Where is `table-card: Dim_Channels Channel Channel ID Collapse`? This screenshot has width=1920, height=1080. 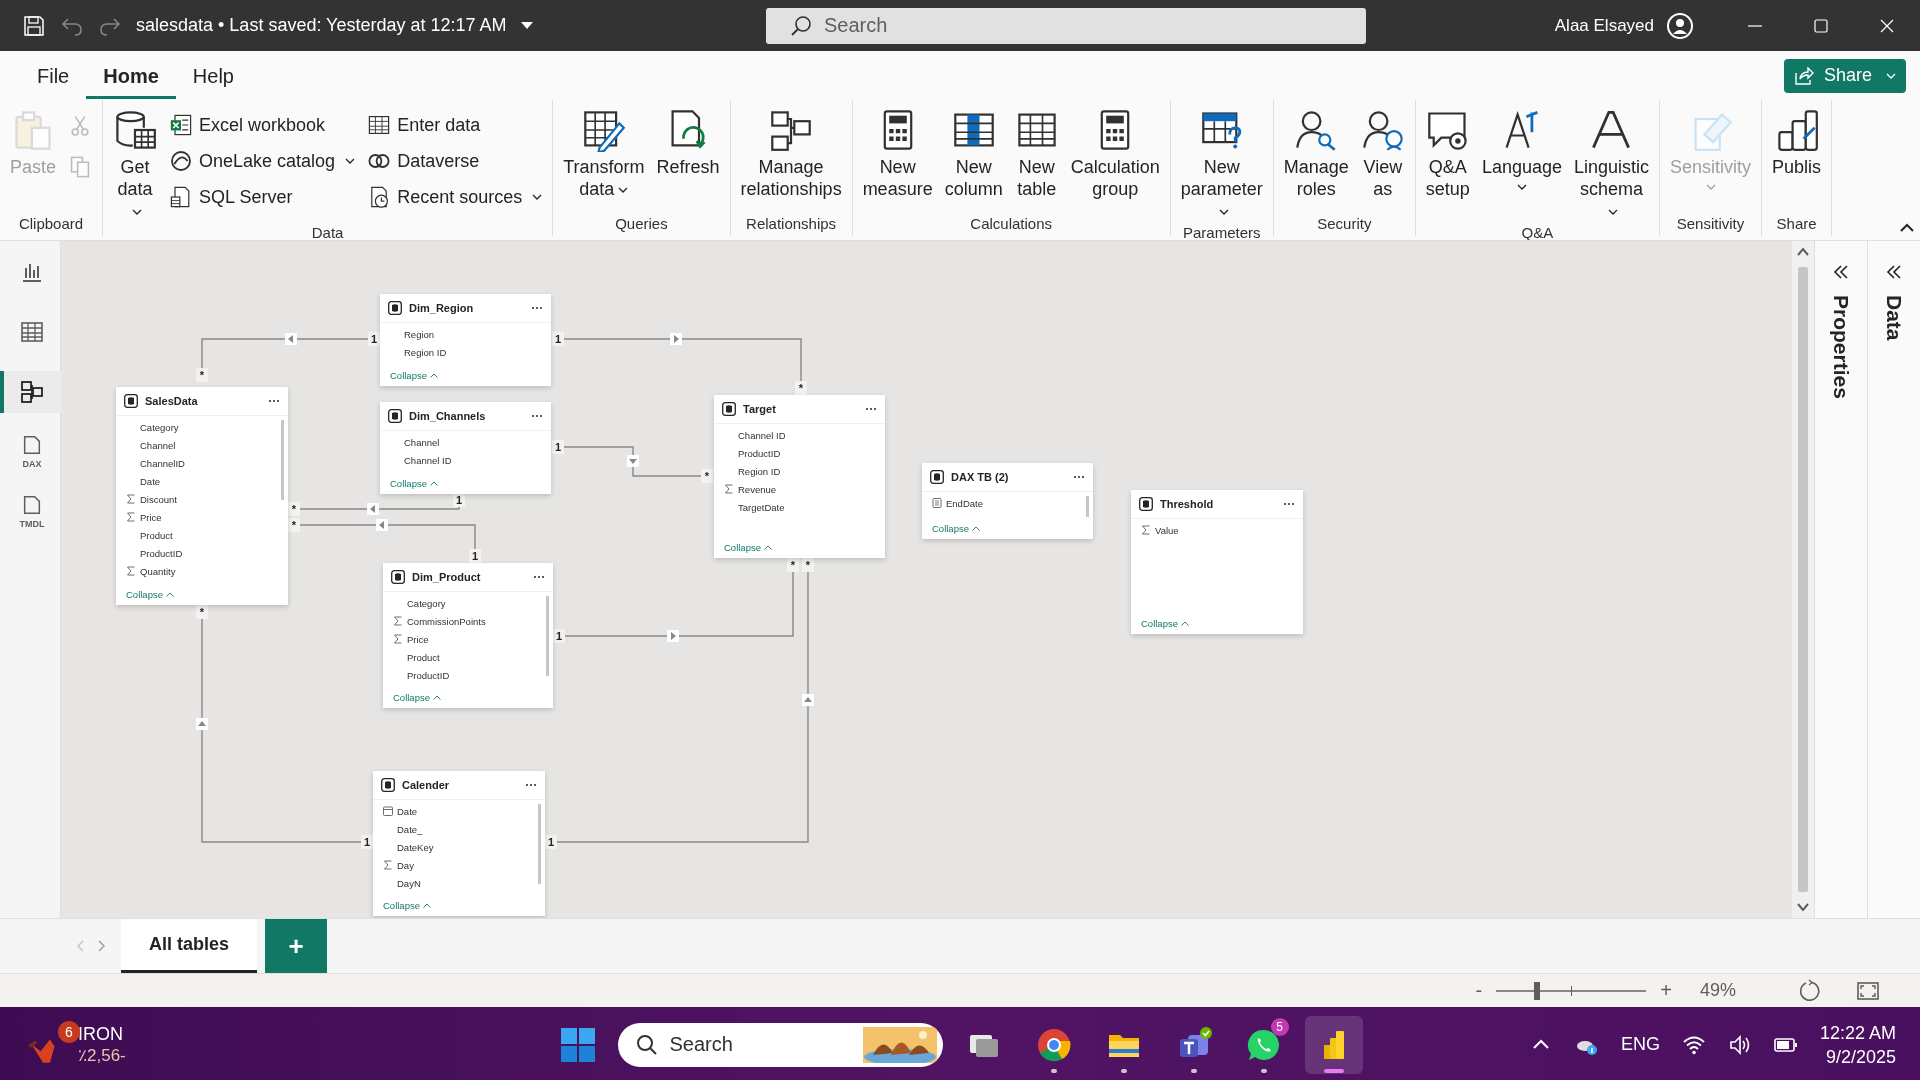 table-card: Dim_Channels Channel Channel ID Collapse is located at coordinates (465, 448).